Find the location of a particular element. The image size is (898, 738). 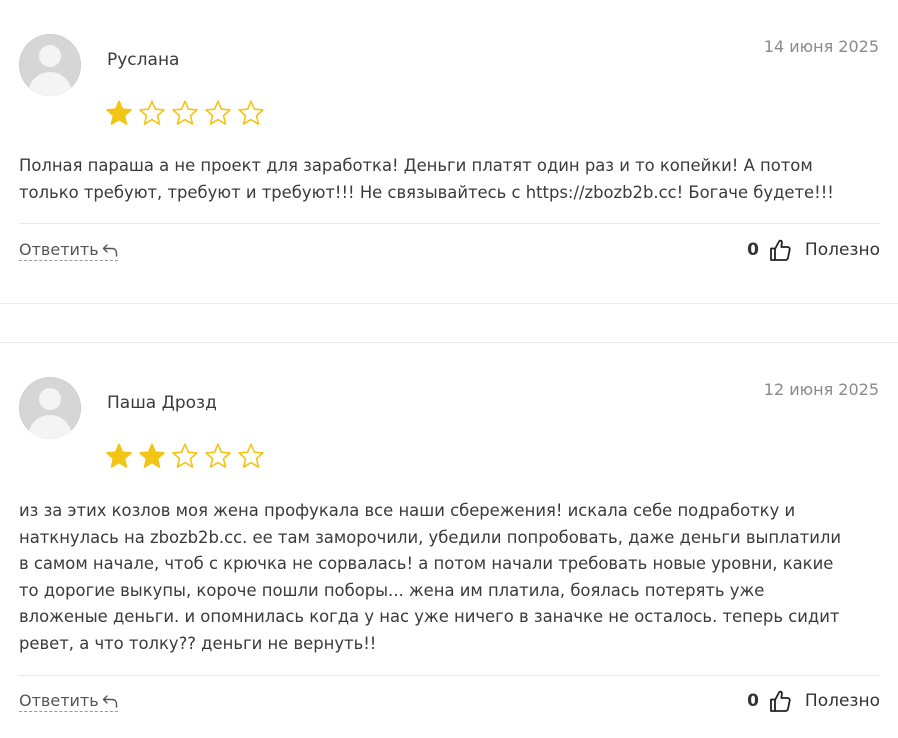

review-date: 12 июня 2025 is located at coordinates (821, 389).